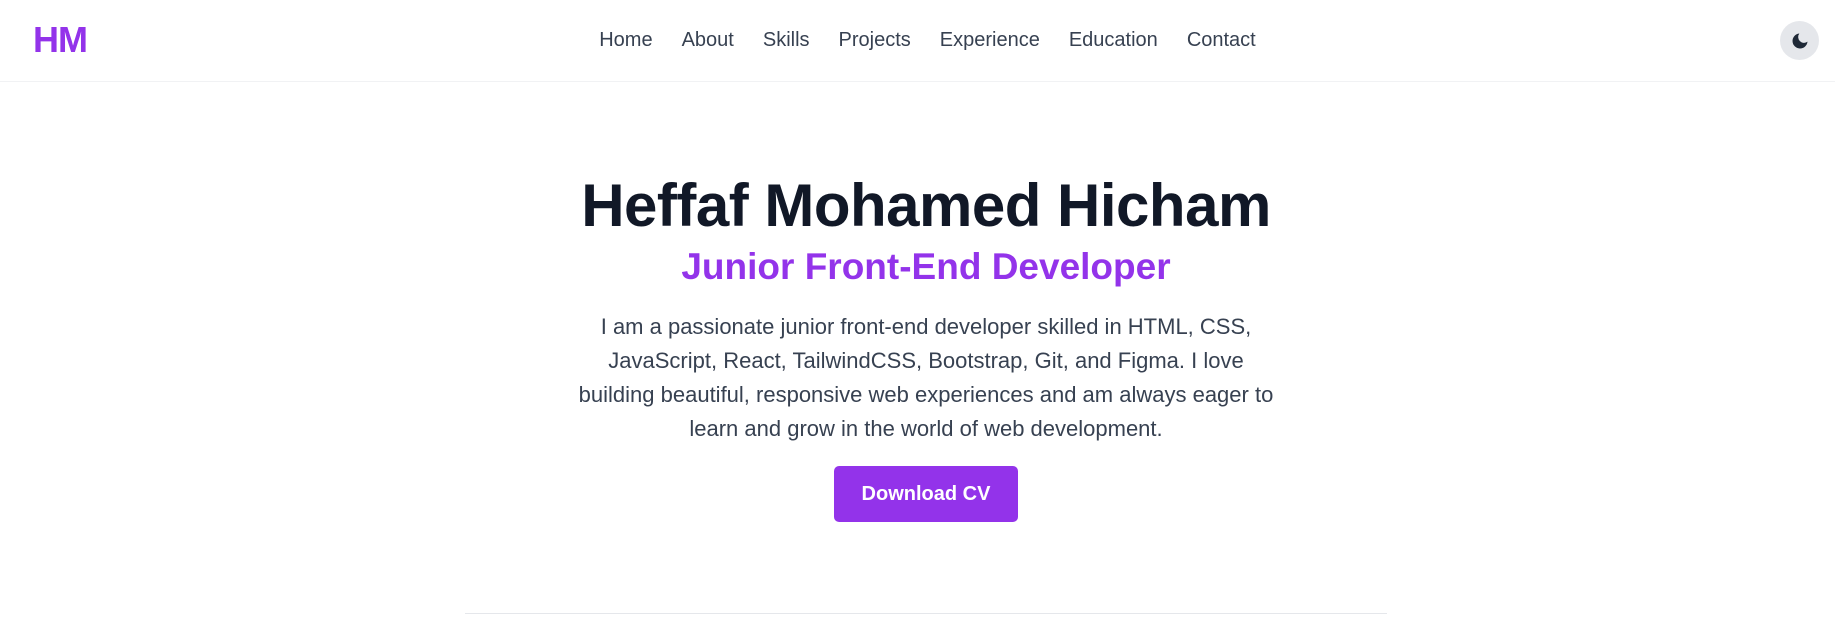 This screenshot has width=1835, height=644. What do you see at coordinates (926, 494) in the screenshot?
I see `download-cv-button: Download CV` at bounding box center [926, 494].